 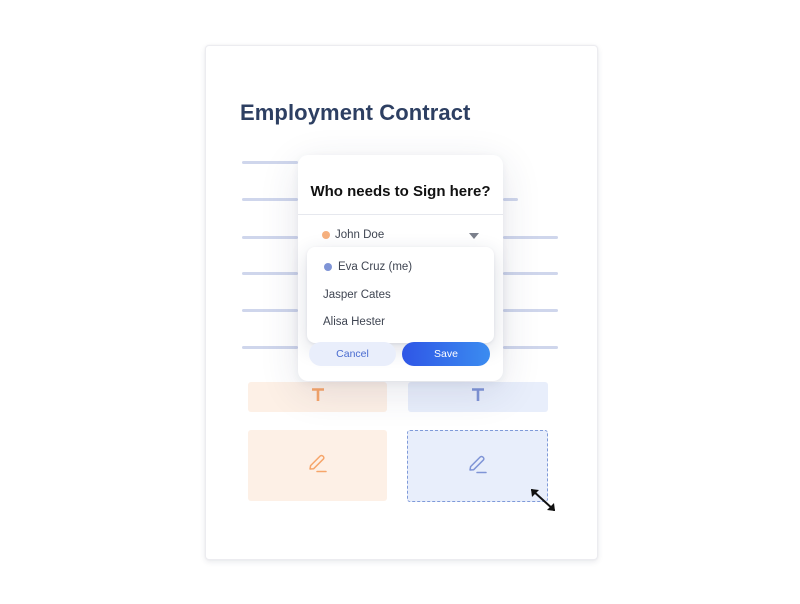 I want to click on divider, so click(x=400, y=214).